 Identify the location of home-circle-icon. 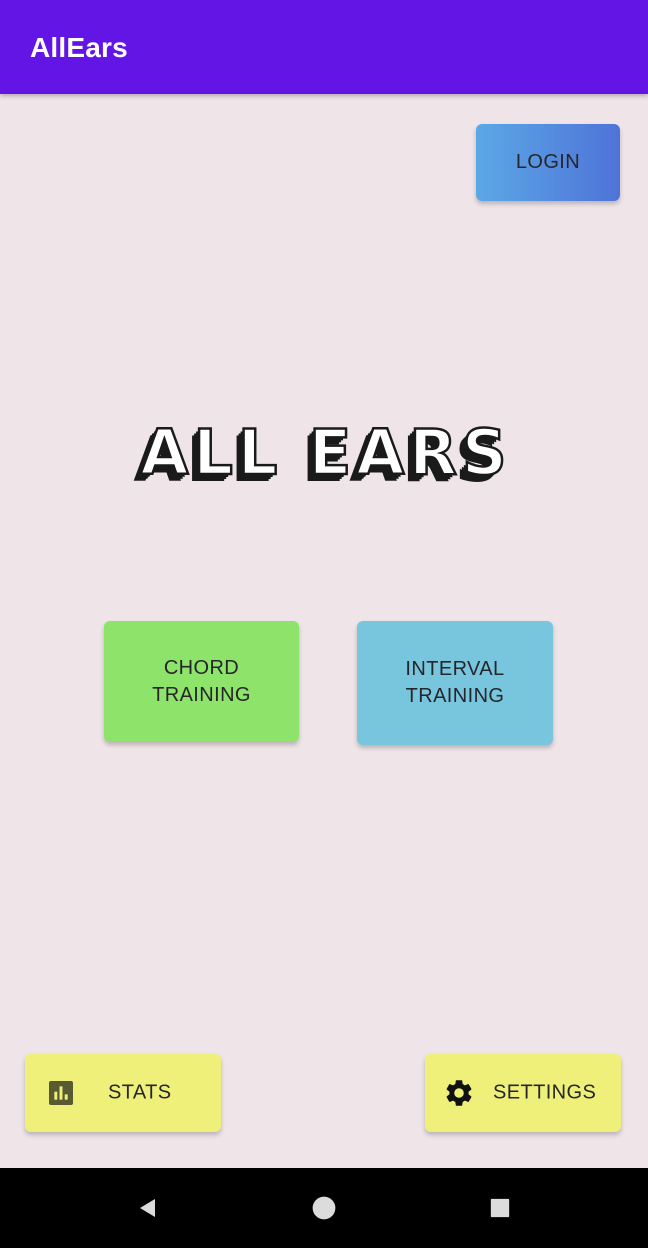
(324, 1208).